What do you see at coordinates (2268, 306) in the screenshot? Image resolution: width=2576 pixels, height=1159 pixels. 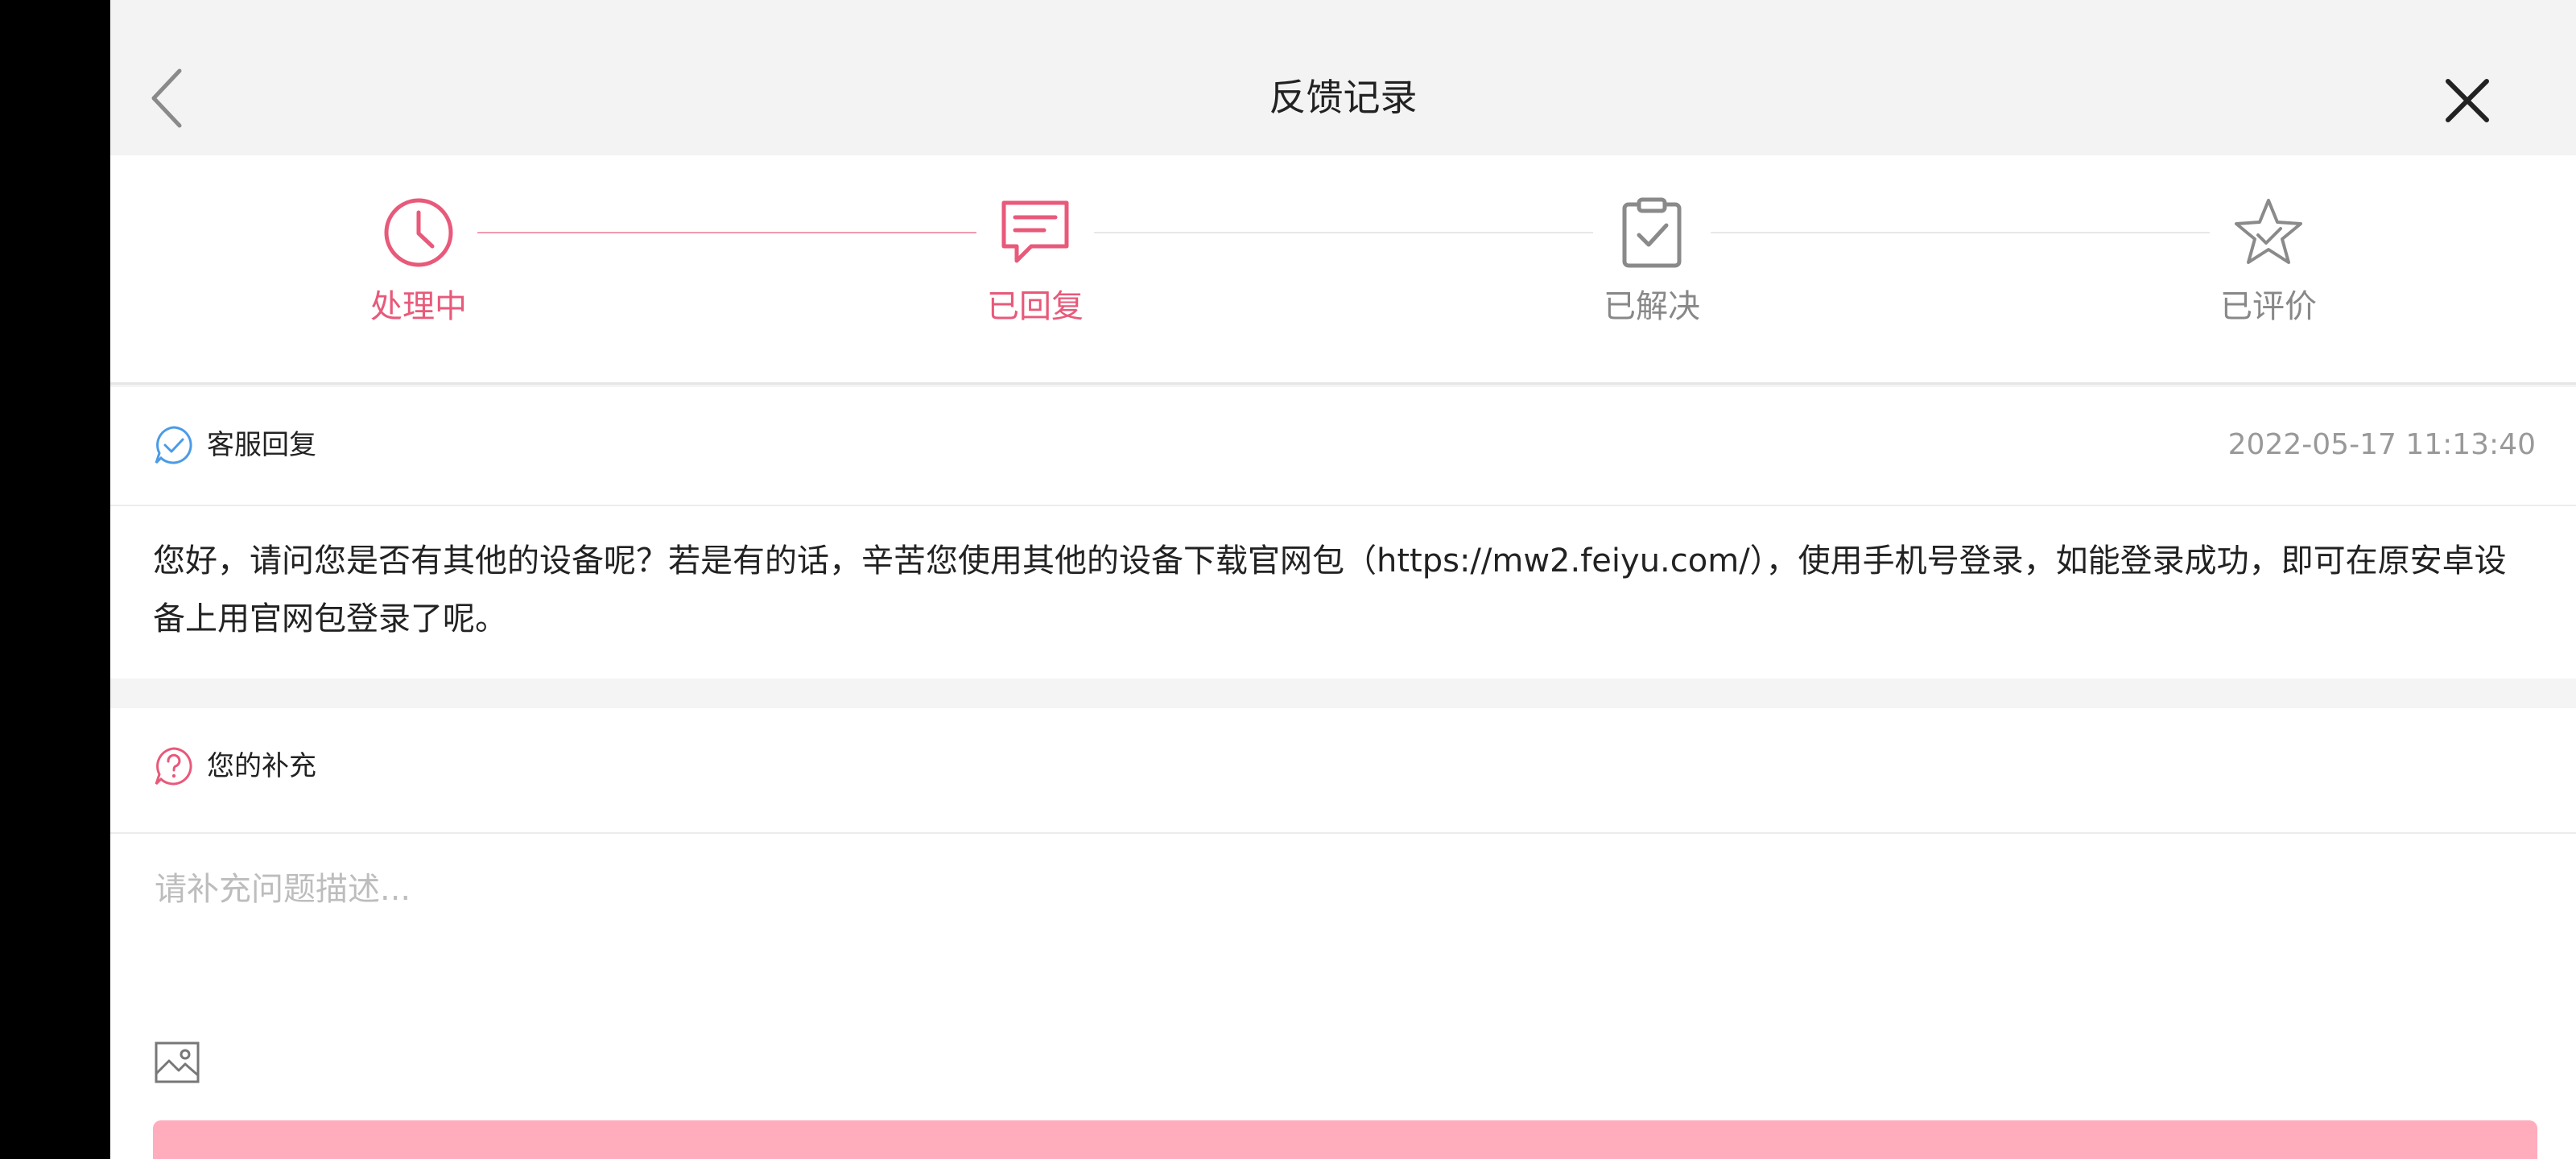 I see `step-label: 已评价` at bounding box center [2268, 306].